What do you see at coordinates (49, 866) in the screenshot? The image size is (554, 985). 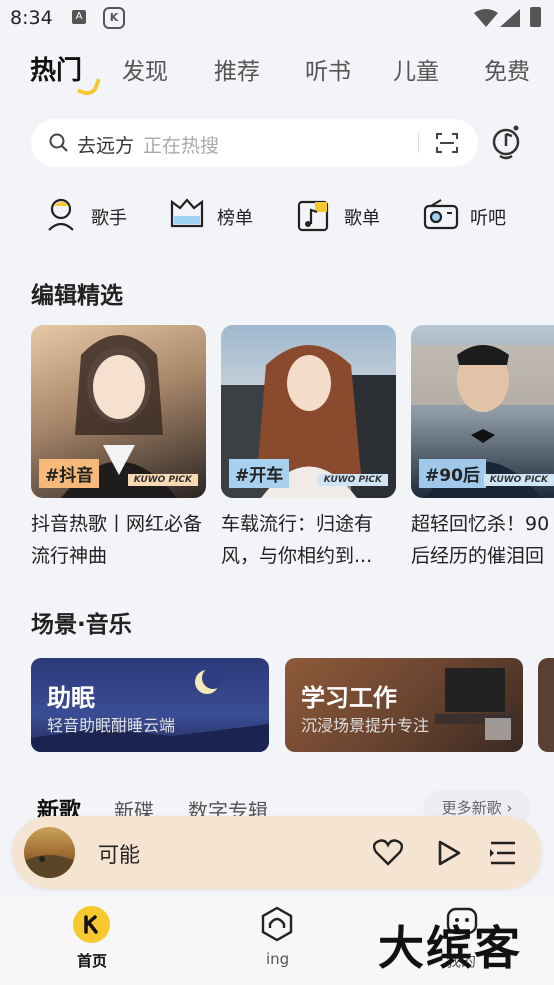 I see `album-art-image` at bounding box center [49, 866].